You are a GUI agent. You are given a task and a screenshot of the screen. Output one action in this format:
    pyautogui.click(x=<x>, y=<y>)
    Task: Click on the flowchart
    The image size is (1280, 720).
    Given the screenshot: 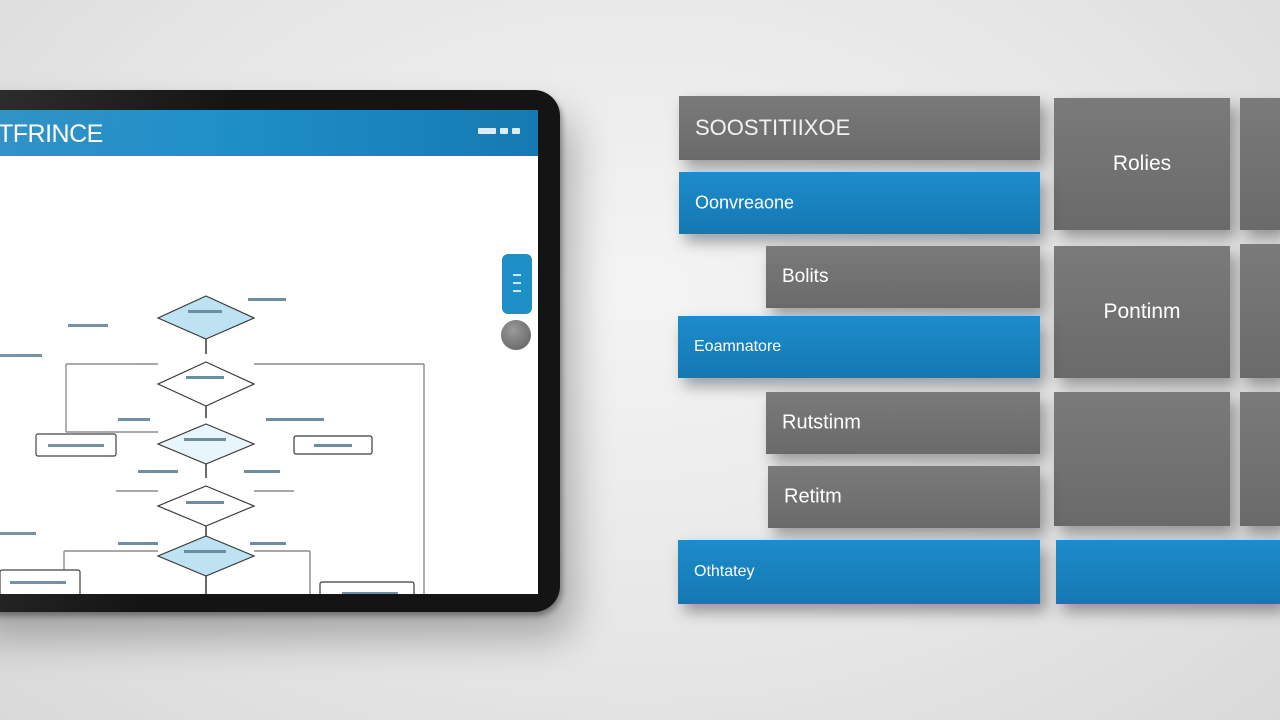 What is the action you would take?
    pyautogui.click(x=212, y=444)
    